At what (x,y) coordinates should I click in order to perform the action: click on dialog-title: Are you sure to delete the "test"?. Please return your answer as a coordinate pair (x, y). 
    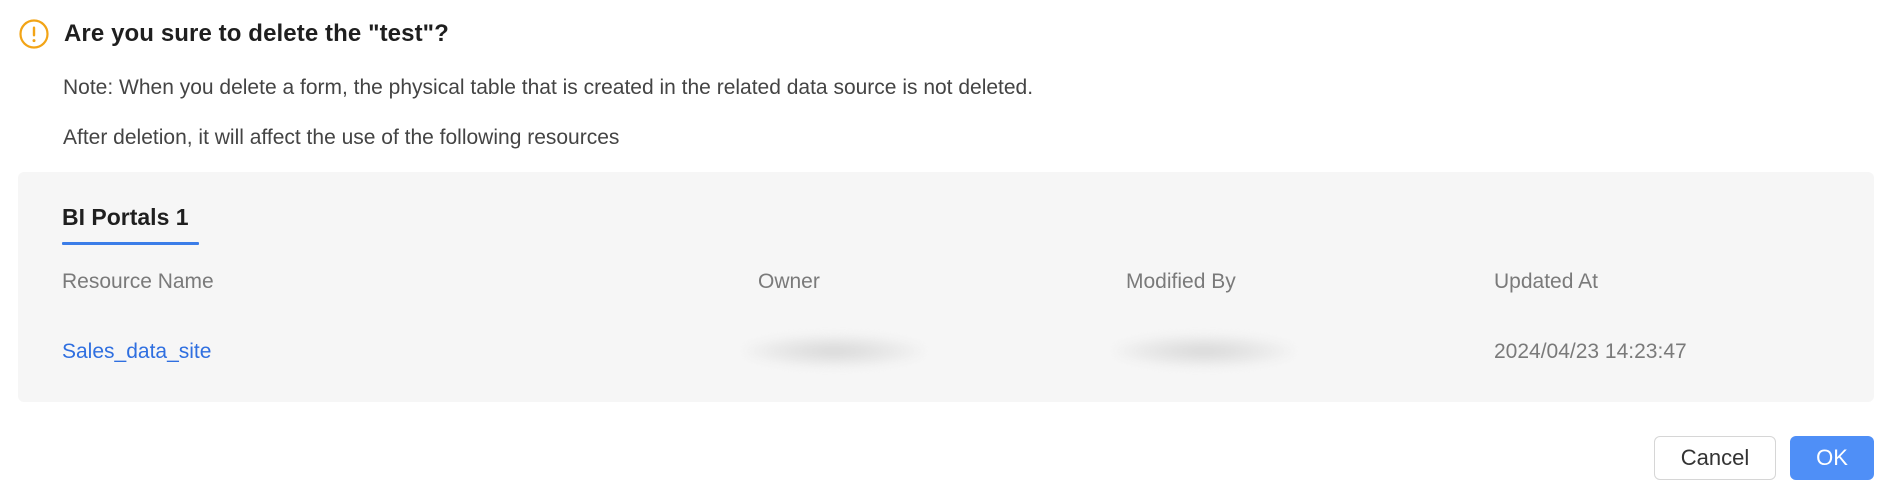
    Looking at the image, I should click on (256, 33).